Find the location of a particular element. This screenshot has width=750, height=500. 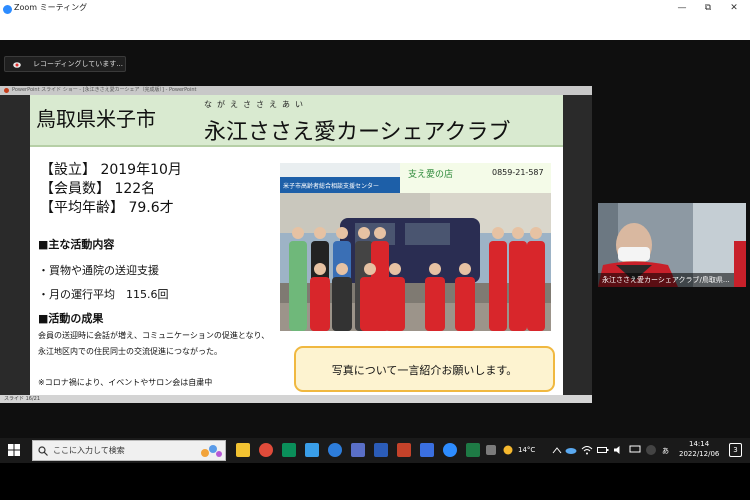

screen-bottom is located at coordinates (375, 481).